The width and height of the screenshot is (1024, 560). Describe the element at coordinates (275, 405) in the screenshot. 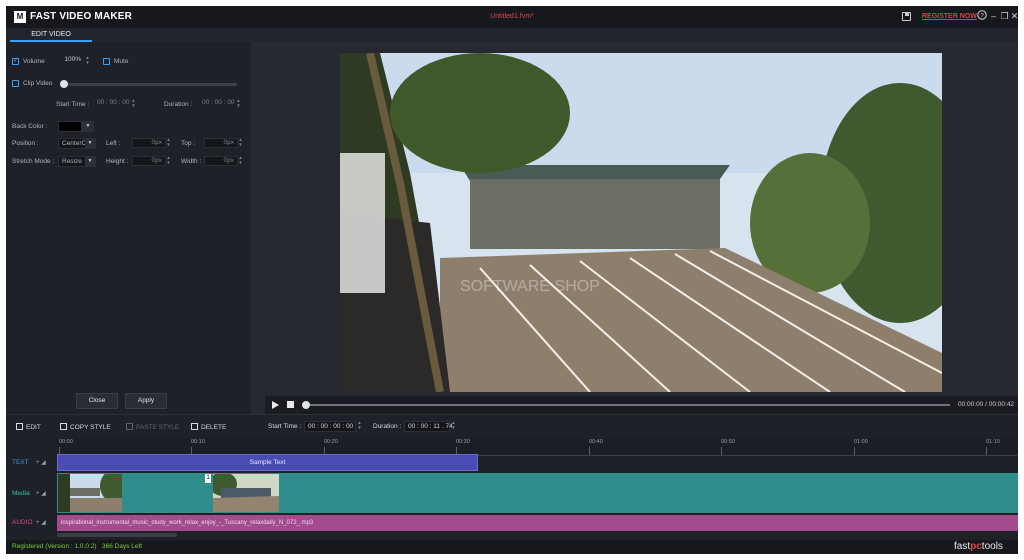

I see `play-icon` at that location.